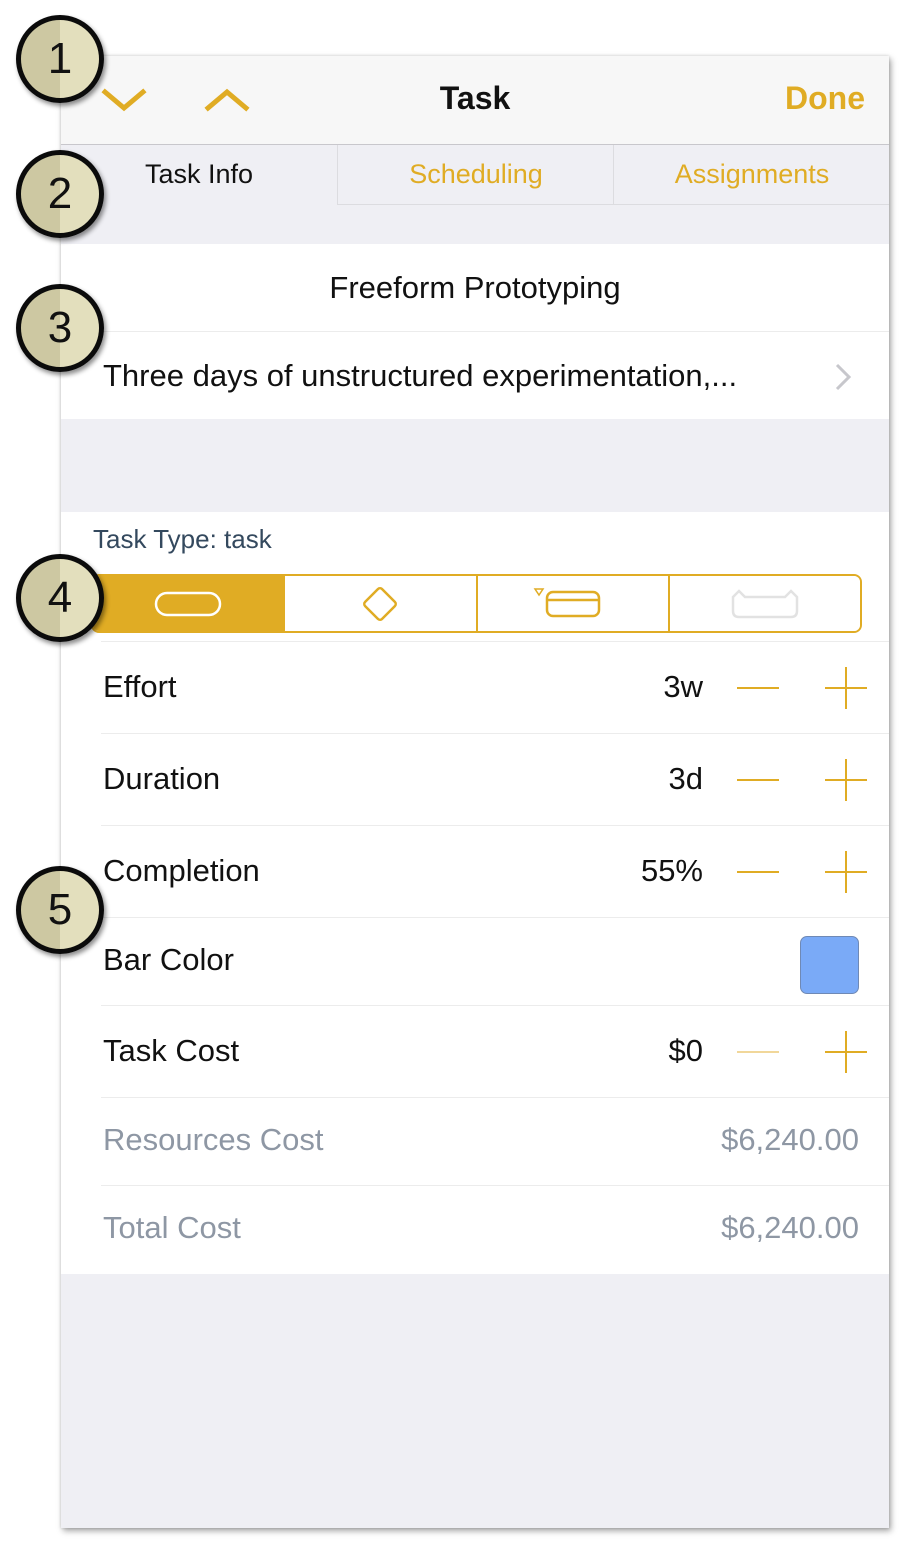 The width and height of the screenshot is (903, 1545). I want to click on chevron-right-icon, so click(843, 377).